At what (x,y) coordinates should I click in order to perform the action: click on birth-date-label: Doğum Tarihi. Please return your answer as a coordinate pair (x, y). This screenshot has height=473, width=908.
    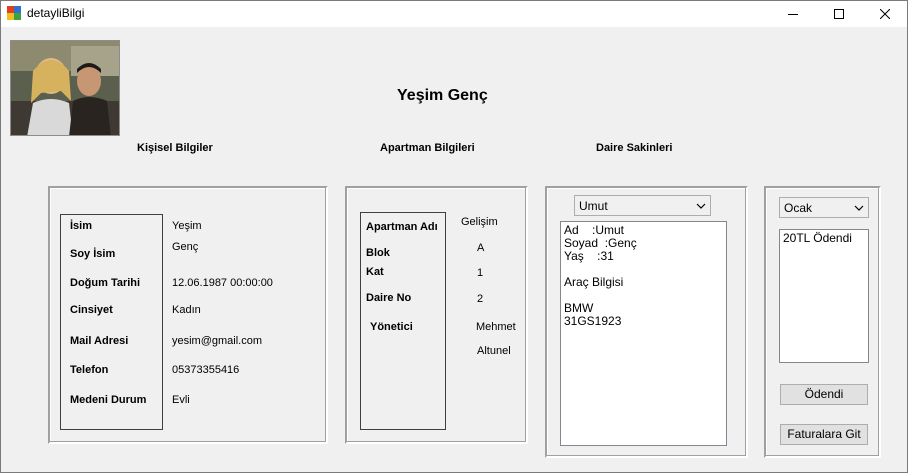
    Looking at the image, I should click on (105, 283).